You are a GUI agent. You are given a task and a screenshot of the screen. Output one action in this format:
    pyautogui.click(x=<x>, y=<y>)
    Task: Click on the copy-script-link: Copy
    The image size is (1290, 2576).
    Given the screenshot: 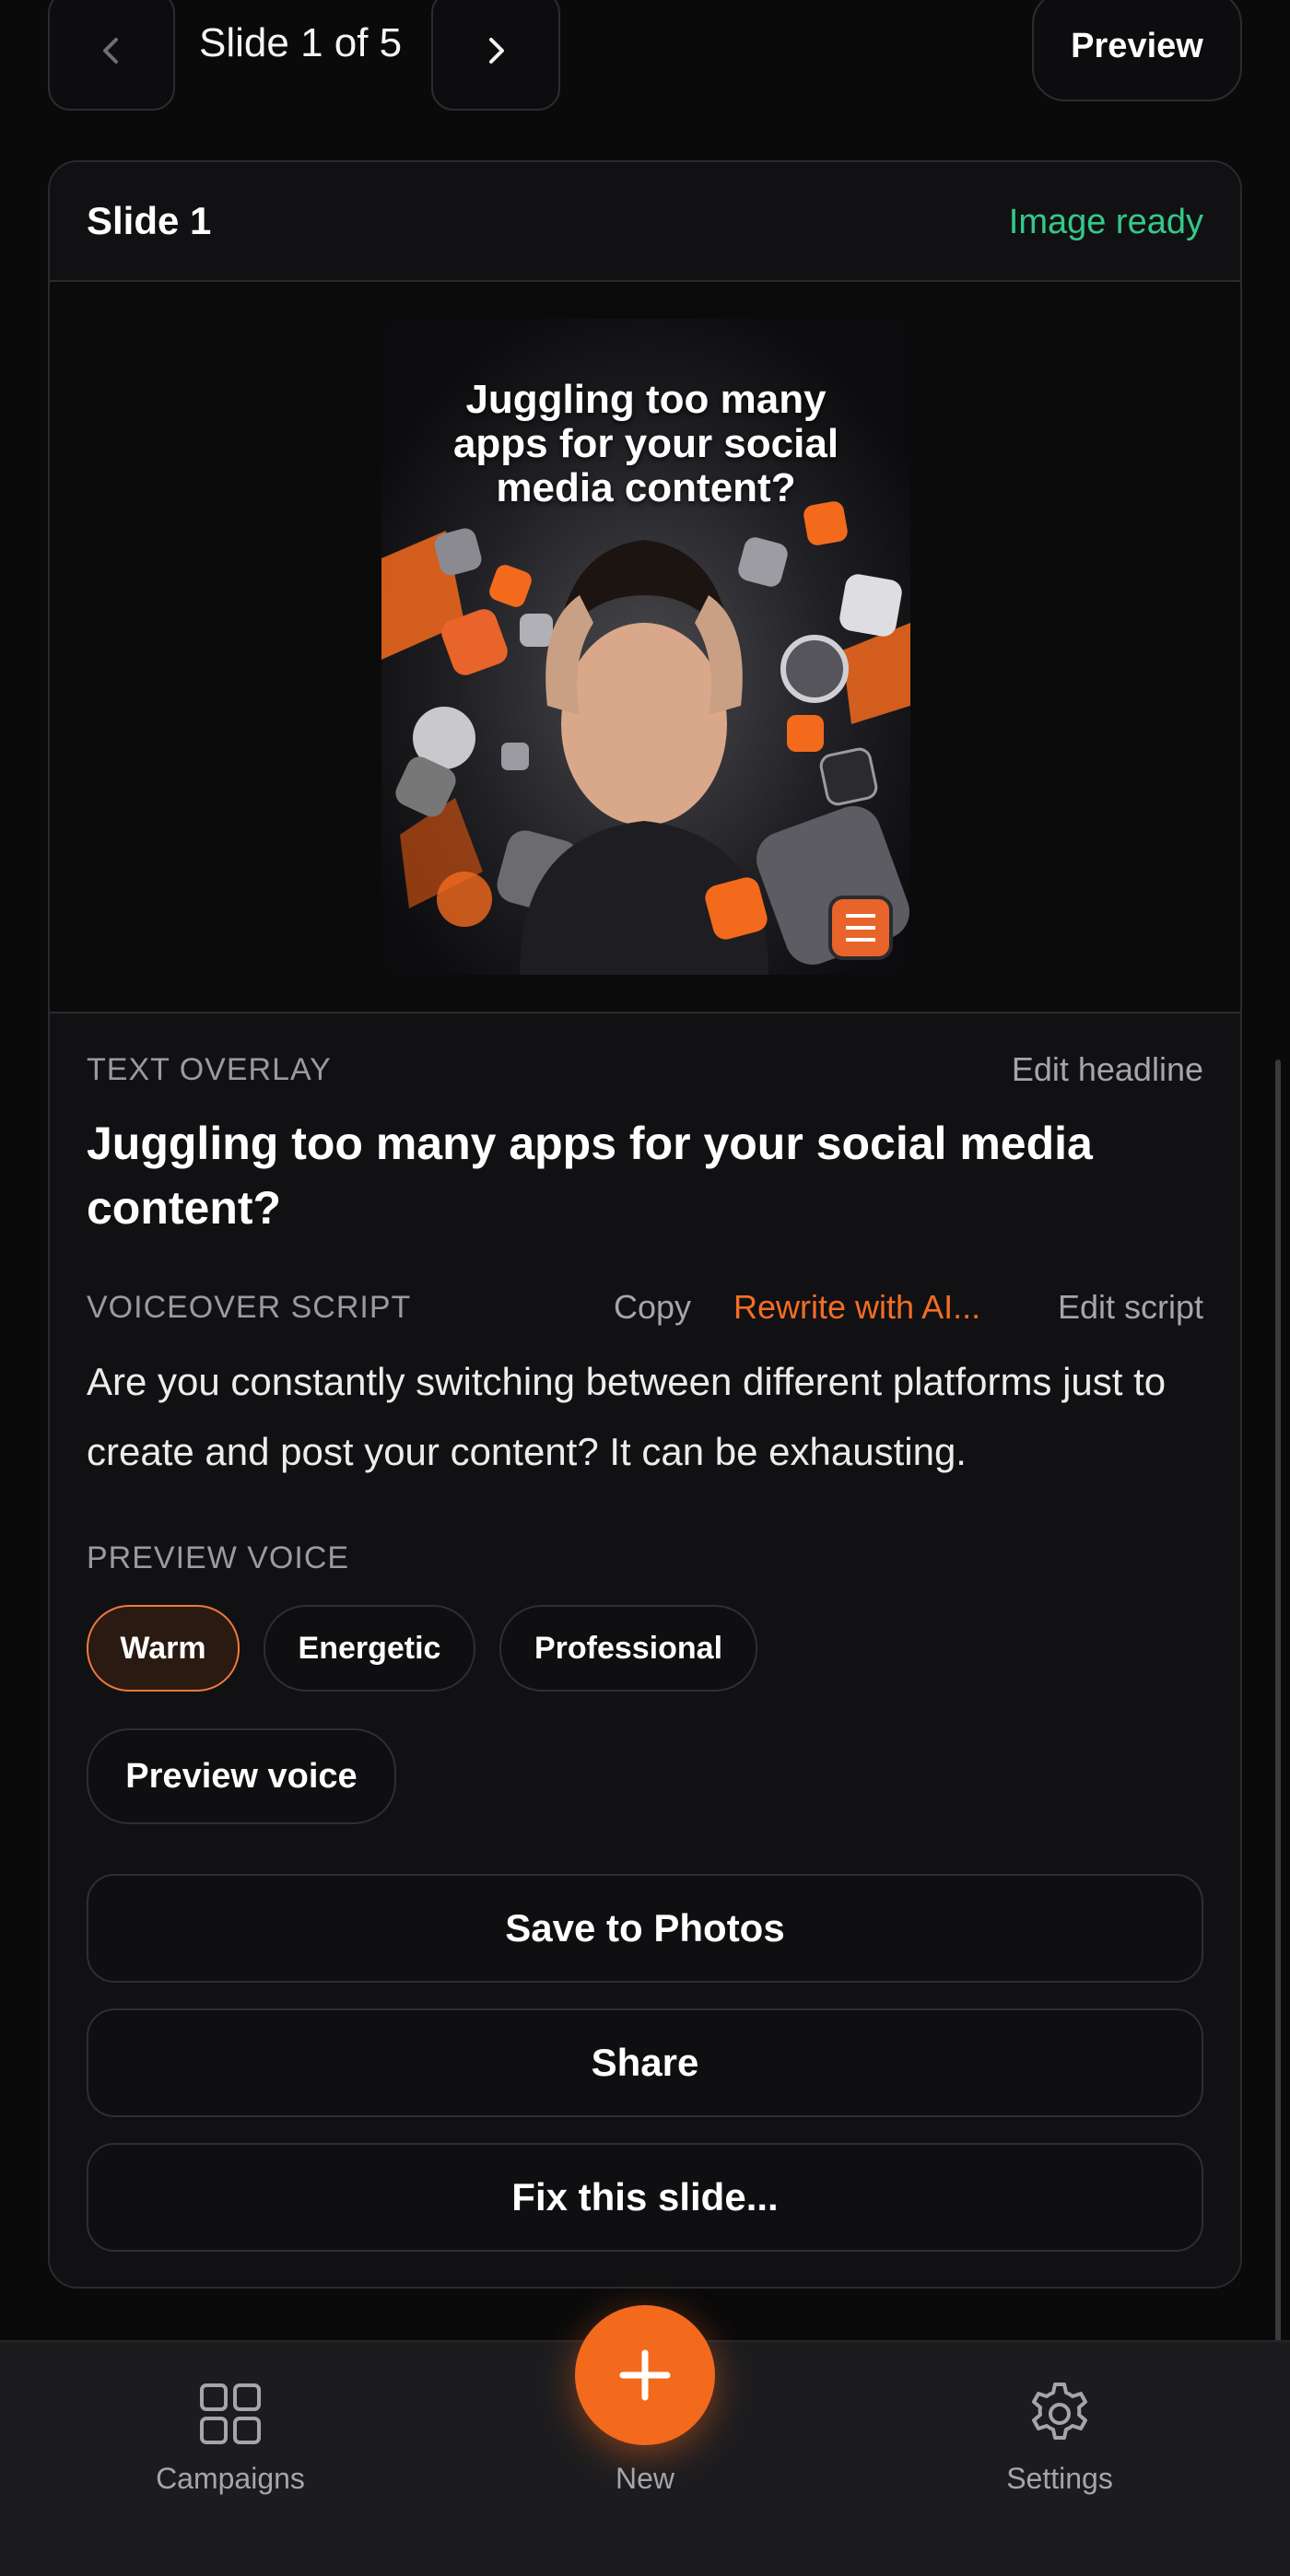 What is the action you would take?
    pyautogui.click(x=652, y=1307)
    